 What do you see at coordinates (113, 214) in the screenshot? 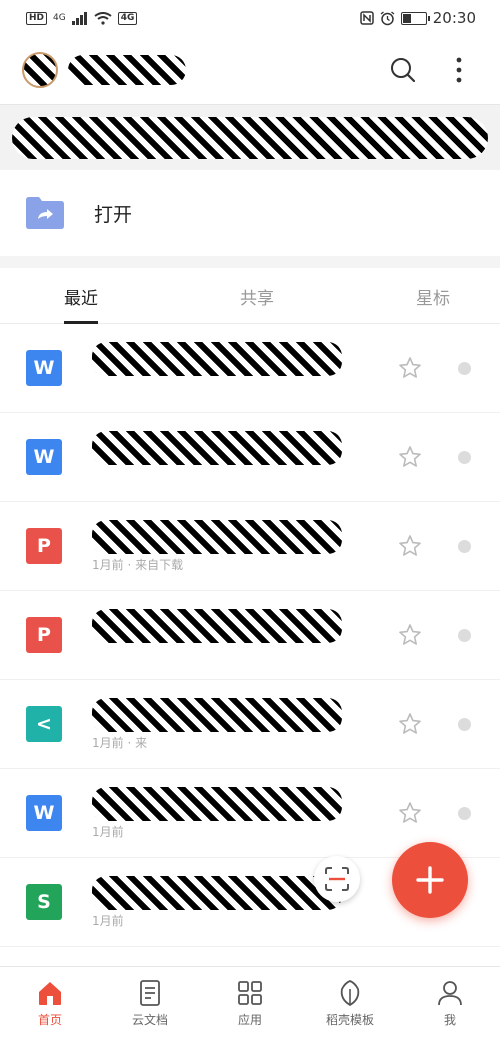
I see `open-label: 打开` at bounding box center [113, 214].